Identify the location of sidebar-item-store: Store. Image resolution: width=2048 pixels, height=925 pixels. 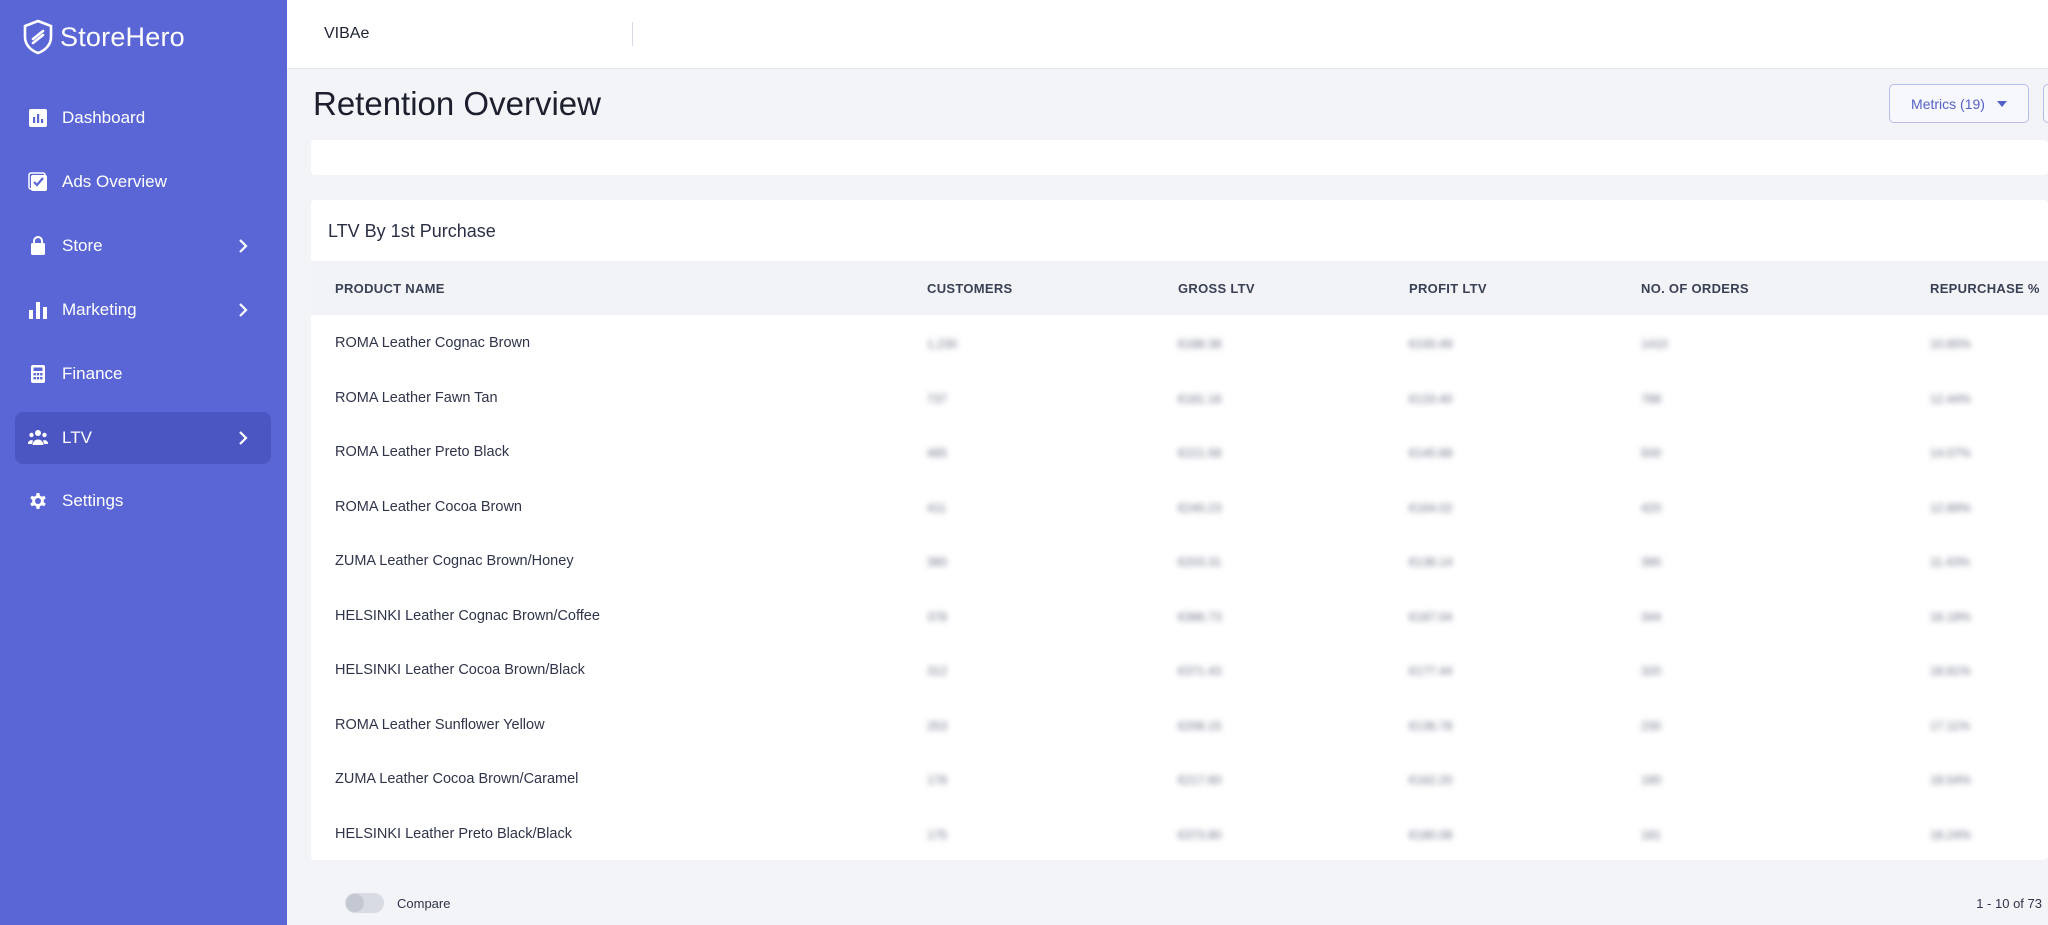
(143, 246).